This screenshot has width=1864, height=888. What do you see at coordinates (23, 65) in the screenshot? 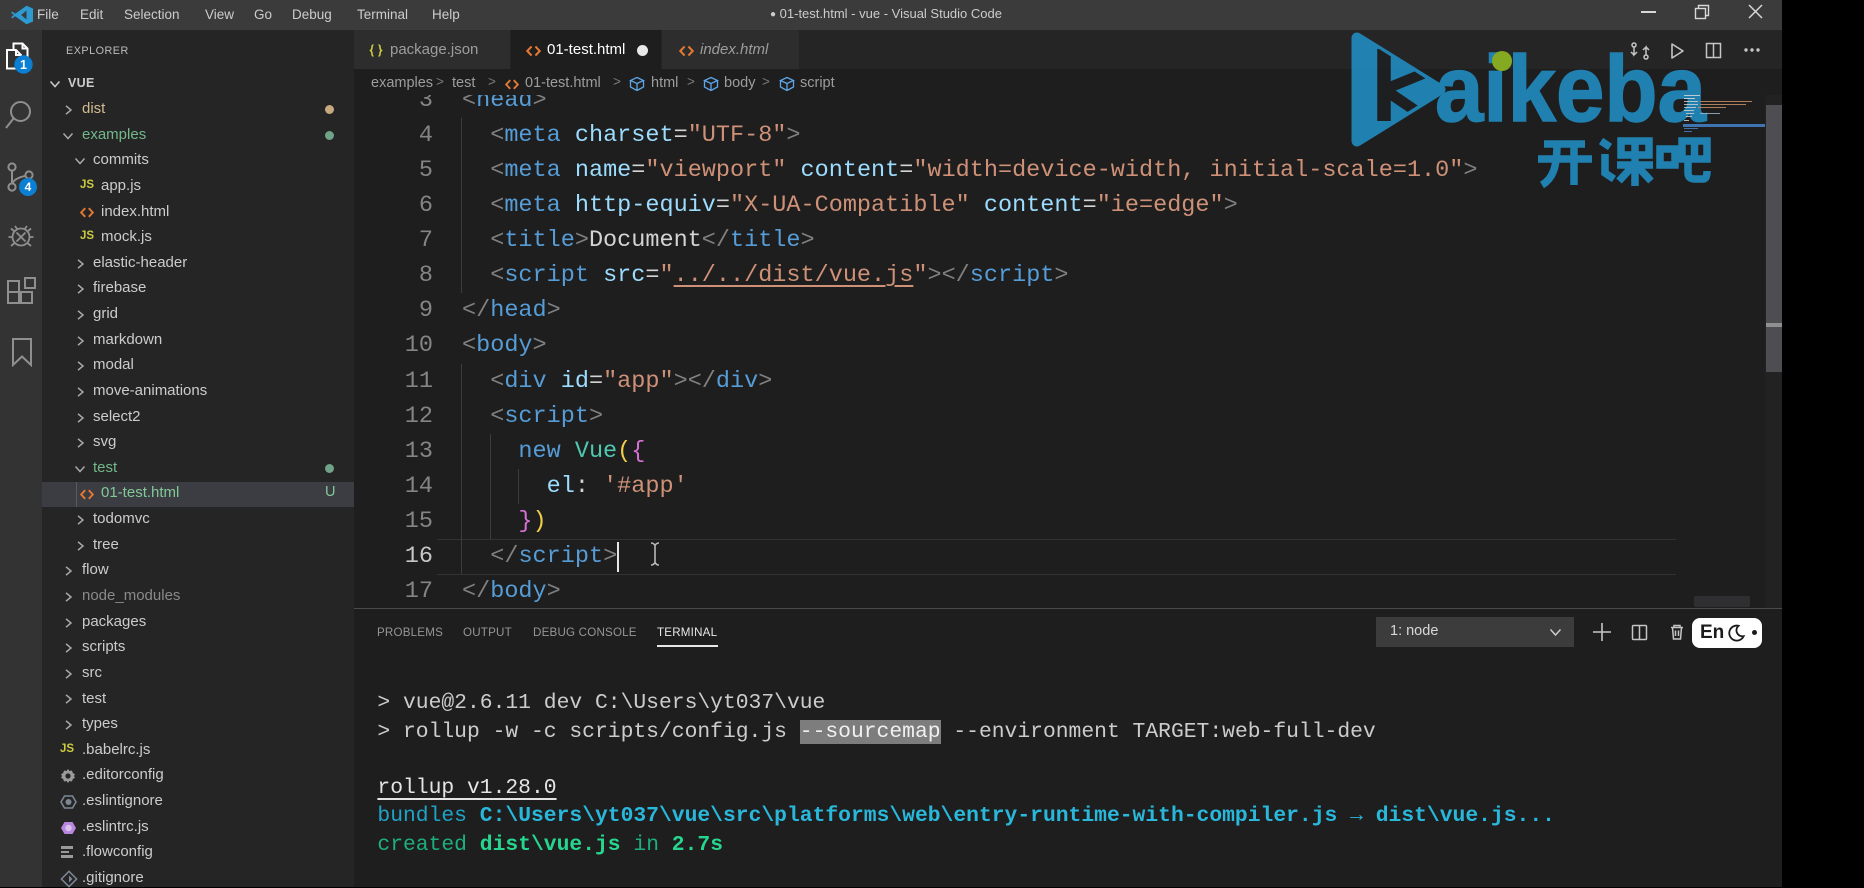
I see `svg-text: 1` at bounding box center [23, 65].